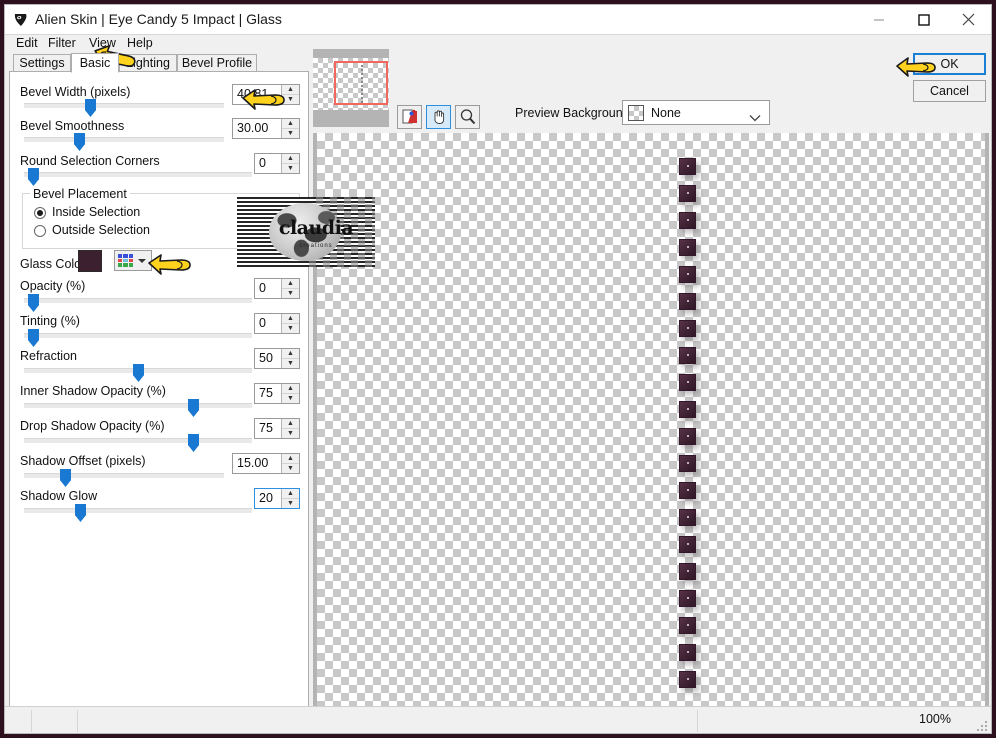  What do you see at coordinates (33, 338) in the screenshot?
I see `slider-thumb-tinting` at bounding box center [33, 338].